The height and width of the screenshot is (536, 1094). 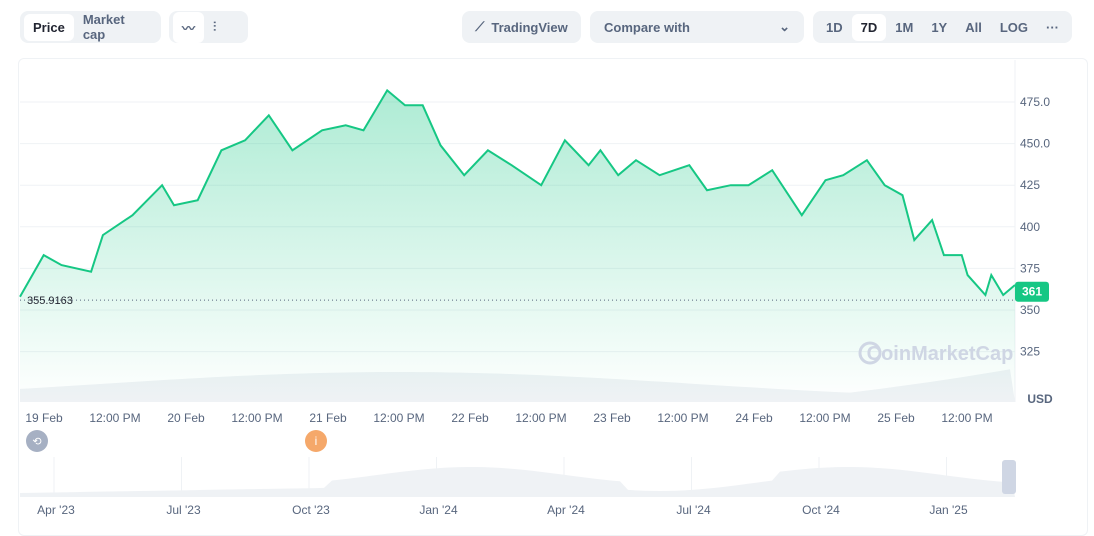 I want to click on y-tick-label: 450.0, so click(x=1035, y=144).